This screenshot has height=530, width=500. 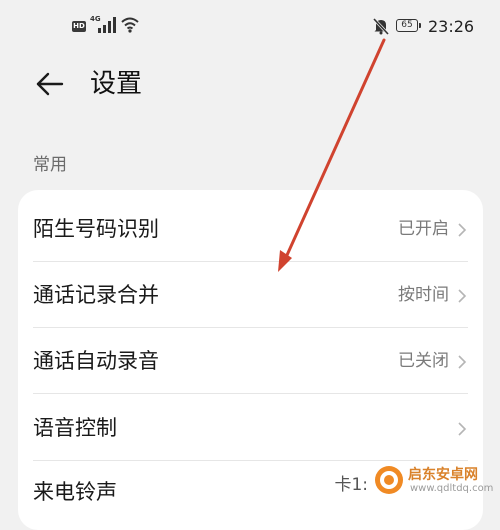 What do you see at coordinates (250, 229) in the screenshot?
I see `settings-item-unknown-number-id: 陌生号码识别 已开启` at bounding box center [250, 229].